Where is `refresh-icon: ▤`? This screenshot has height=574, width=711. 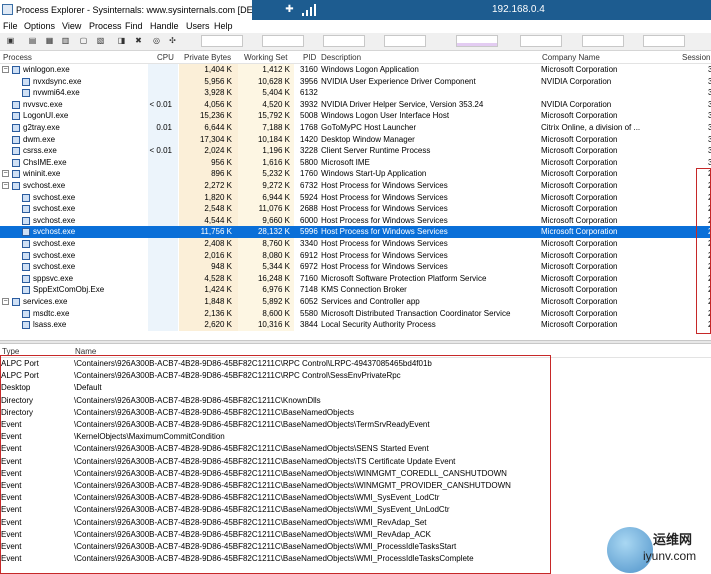 refresh-icon: ▤ is located at coordinates (32, 40).